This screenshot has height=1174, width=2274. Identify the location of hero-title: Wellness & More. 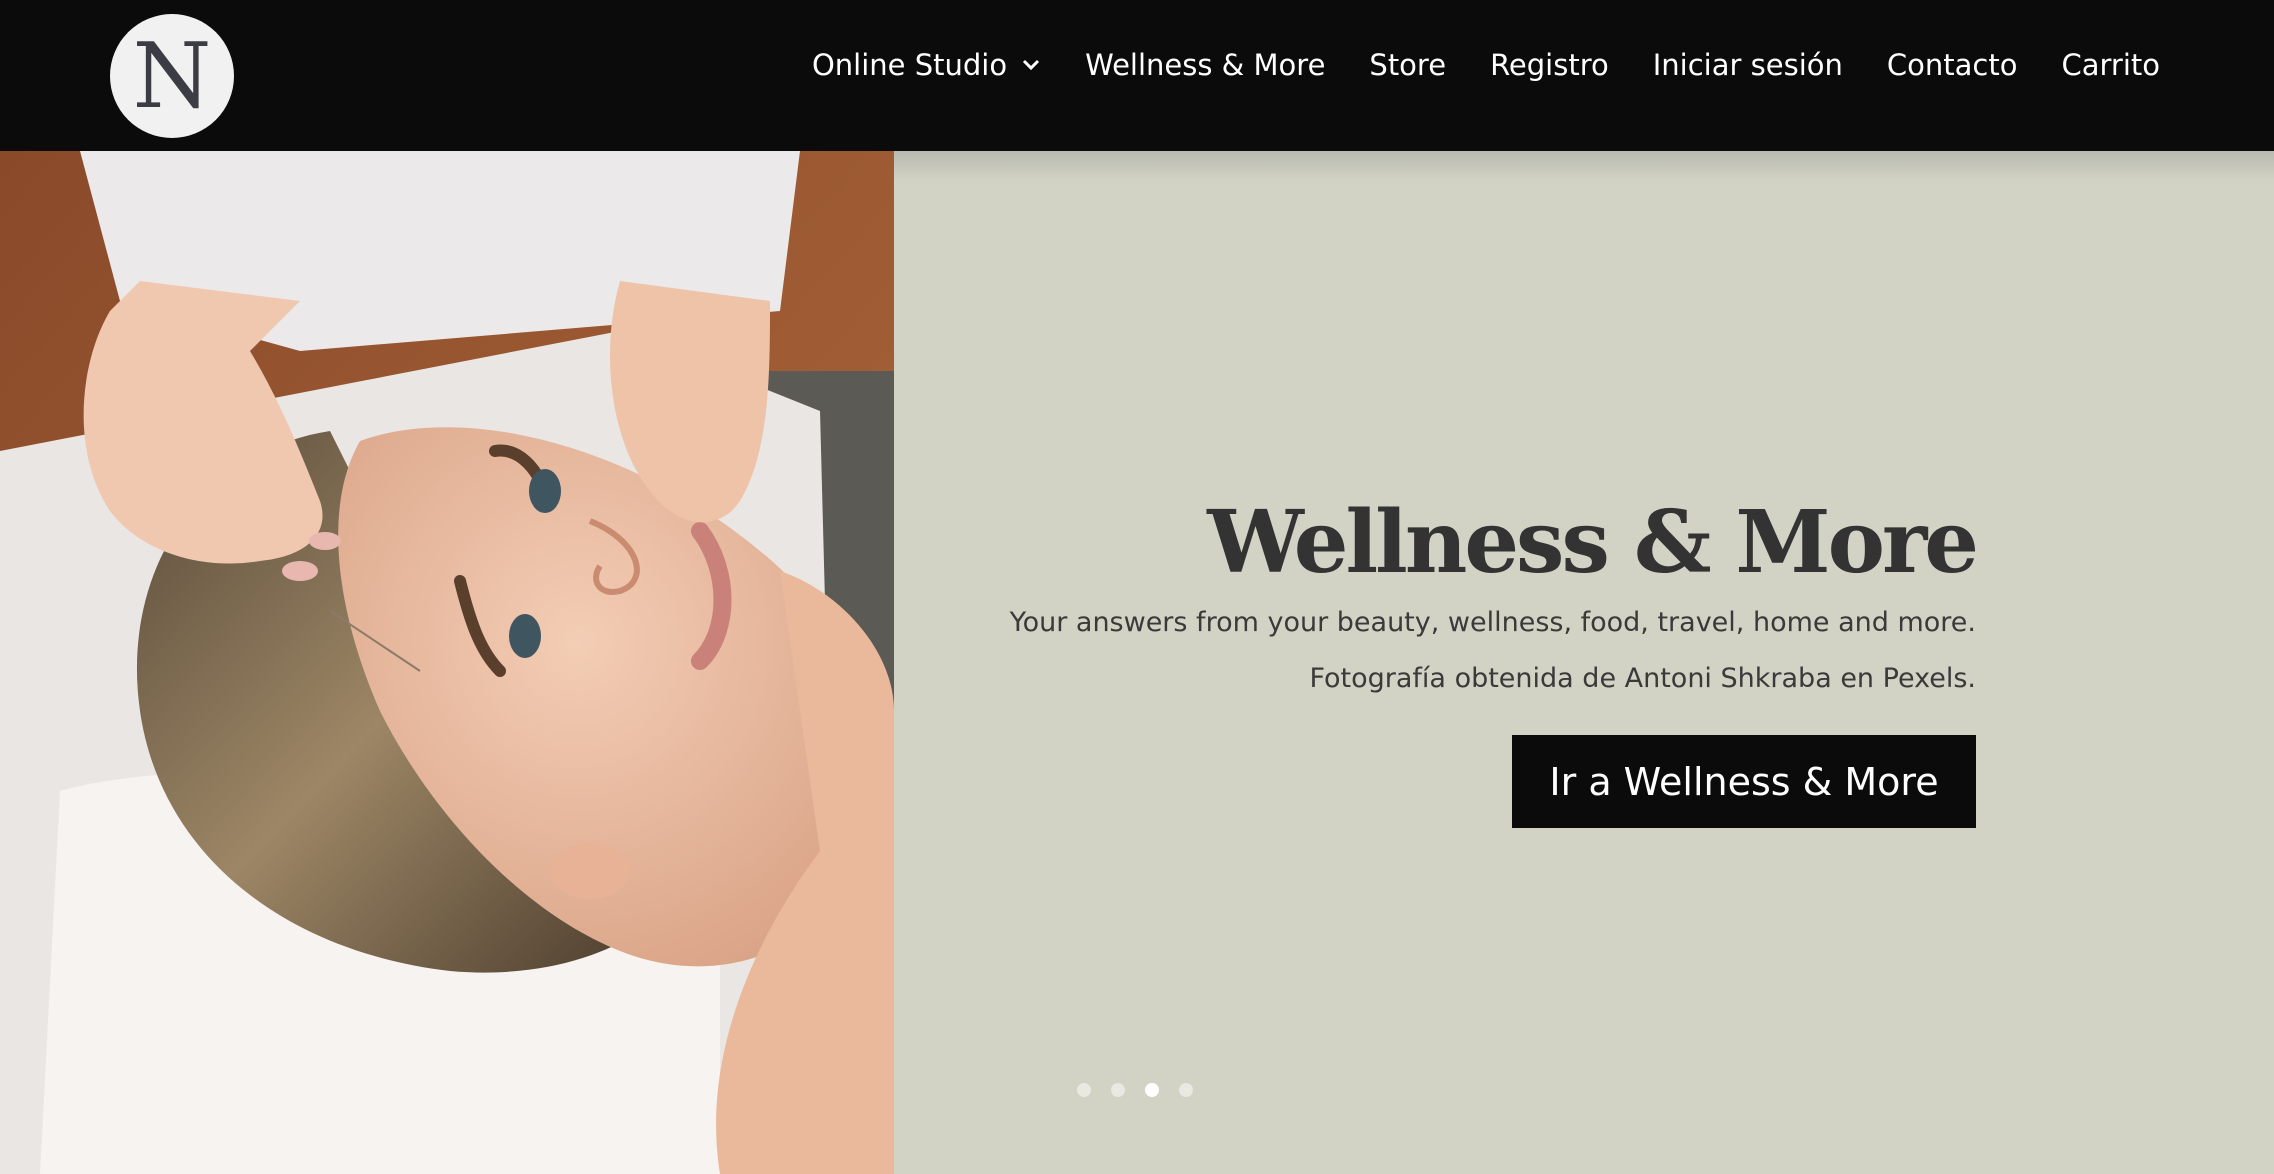
(1593, 542).